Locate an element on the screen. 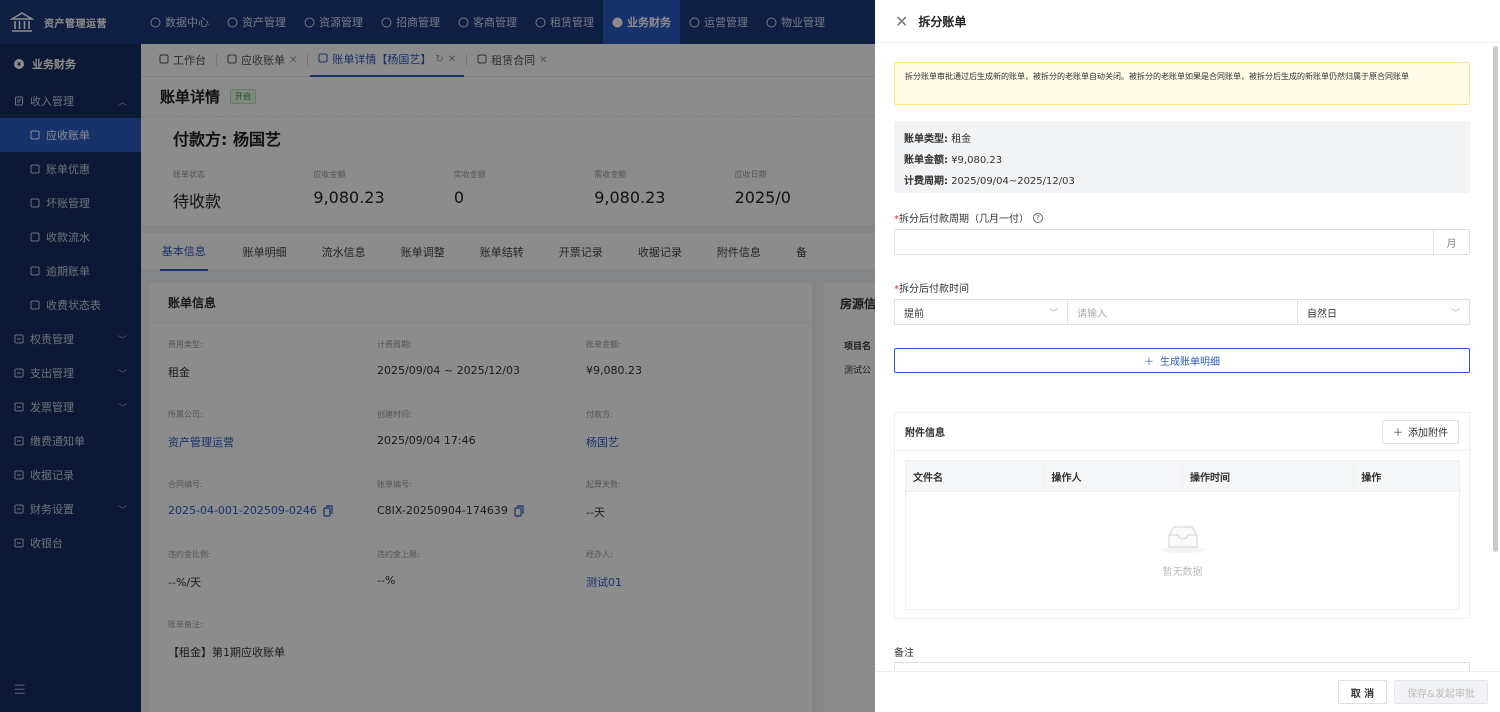 This screenshot has width=1500, height=712. day-type-value: 自然日 is located at coordinates (1322, 314).